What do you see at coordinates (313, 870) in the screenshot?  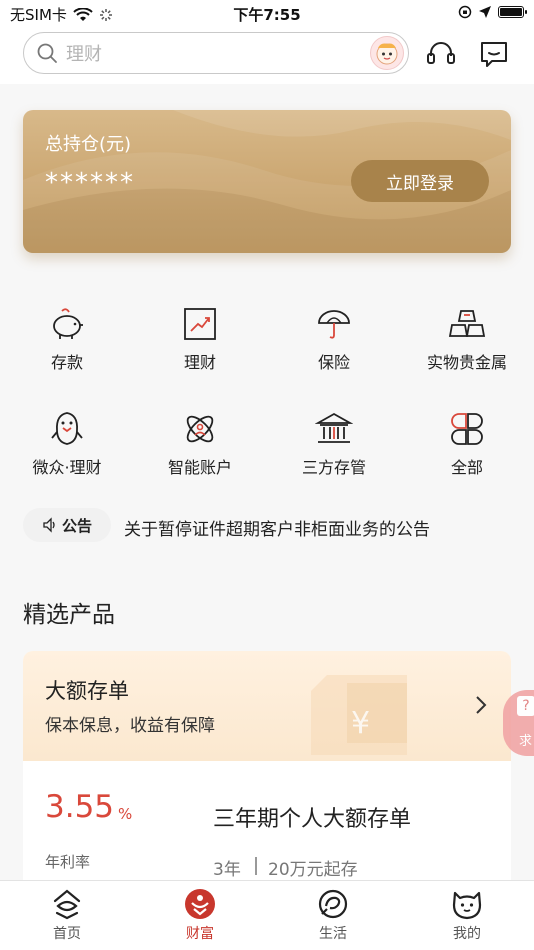 I see `product-min-amount: 20万元起存` at bounding box center [313, 870].